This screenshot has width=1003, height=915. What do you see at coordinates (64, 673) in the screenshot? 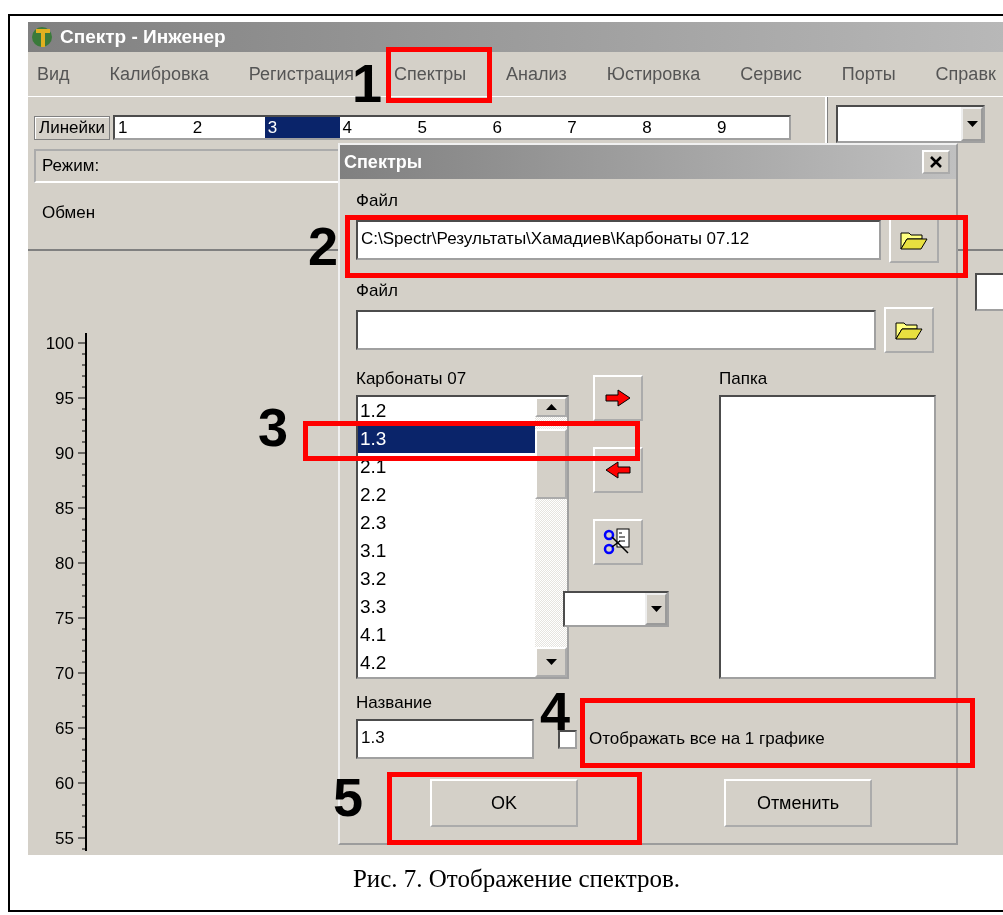
I see `axis-label: 70` at bounding box center [64, 673].